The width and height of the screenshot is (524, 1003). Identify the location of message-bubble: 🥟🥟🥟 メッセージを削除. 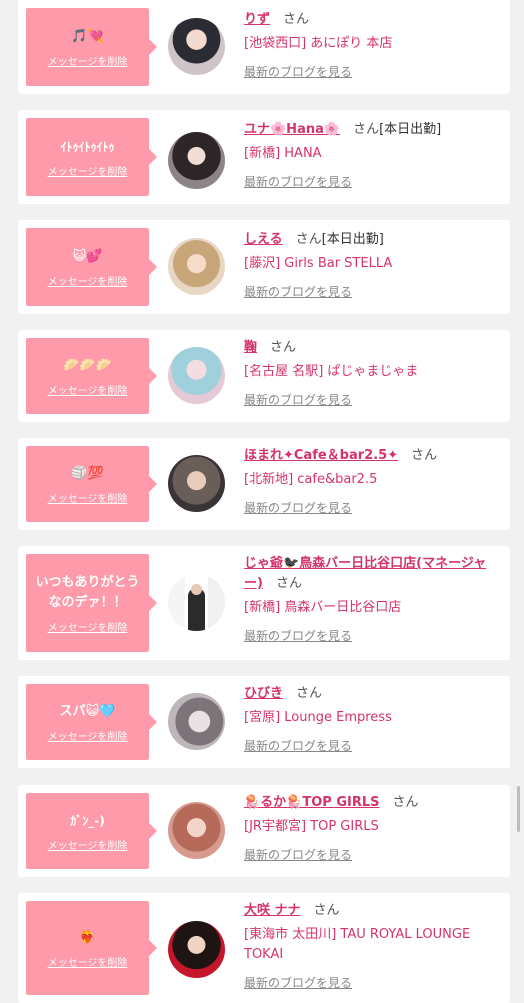
(91, 376).